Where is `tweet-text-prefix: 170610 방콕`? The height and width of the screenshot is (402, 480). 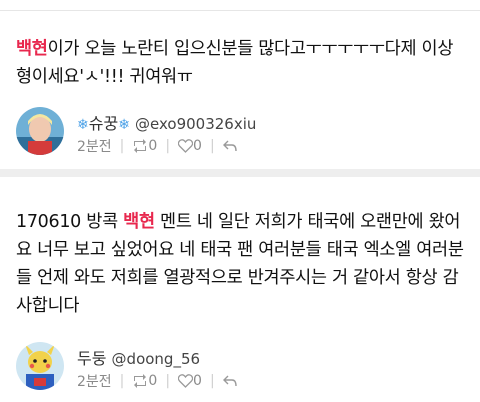 tweet-text-prefix: 170610 방콕 is located at coordinates (70, 222).